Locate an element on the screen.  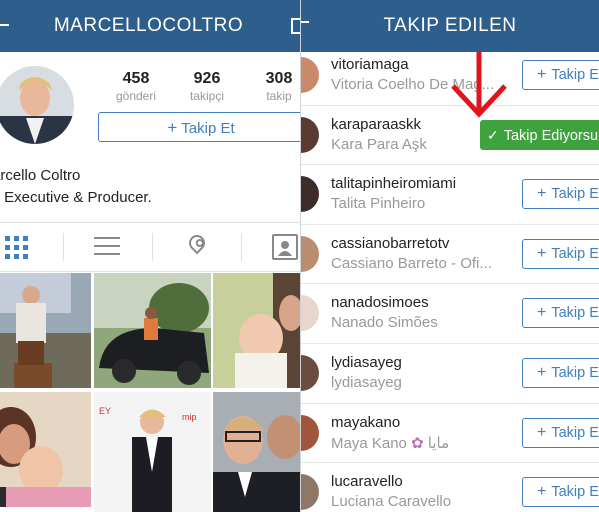
full-name: Maya Kano ✿ مايا is located at coordinates (390, 443).